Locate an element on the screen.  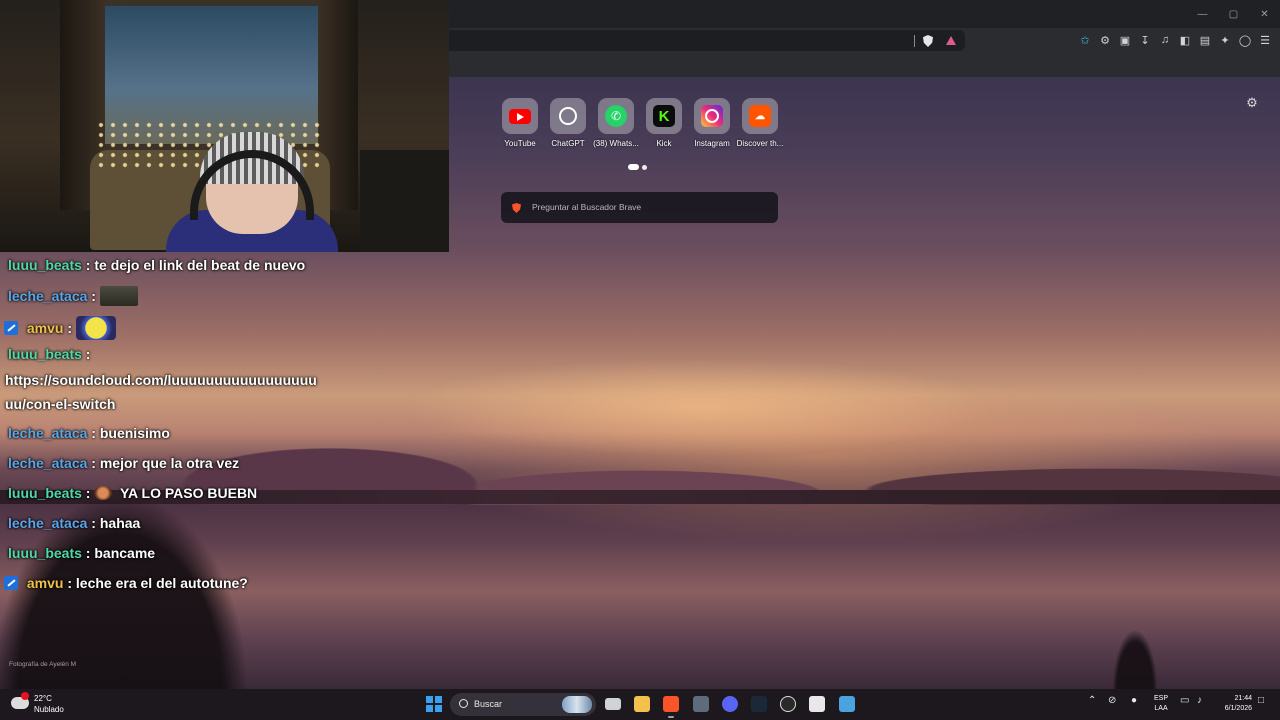
search-highlight-icon is located at coordinates (577, 704).